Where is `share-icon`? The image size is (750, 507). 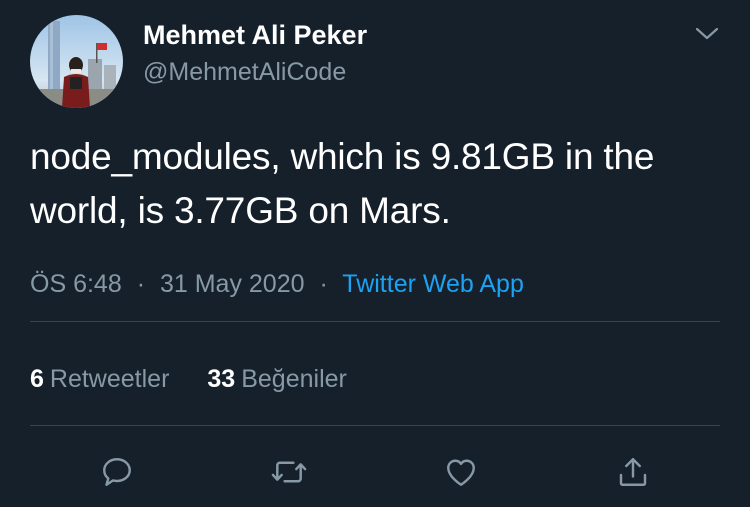 share-icon is located at coordinates (633, 472).